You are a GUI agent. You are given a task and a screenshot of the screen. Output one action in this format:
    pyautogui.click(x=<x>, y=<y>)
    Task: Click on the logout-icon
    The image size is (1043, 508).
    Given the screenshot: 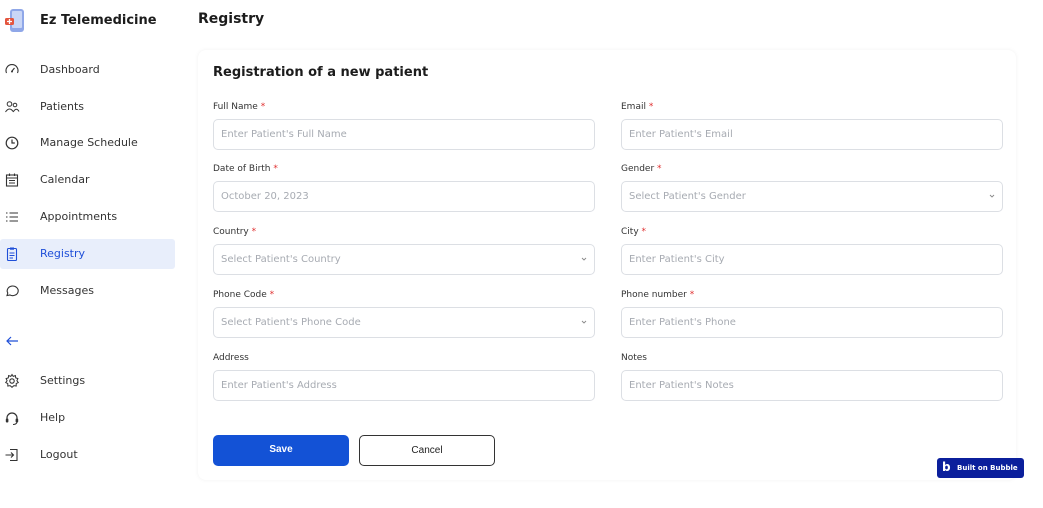 What is the action you would take?
    pyautogui.click(x=11, y=455)
    